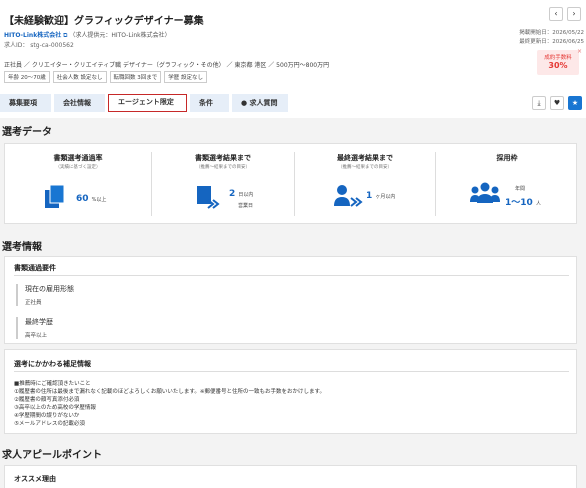 This screenshot has width=586, height=488. I want to click on document-forward-icon, so click(208, 197).